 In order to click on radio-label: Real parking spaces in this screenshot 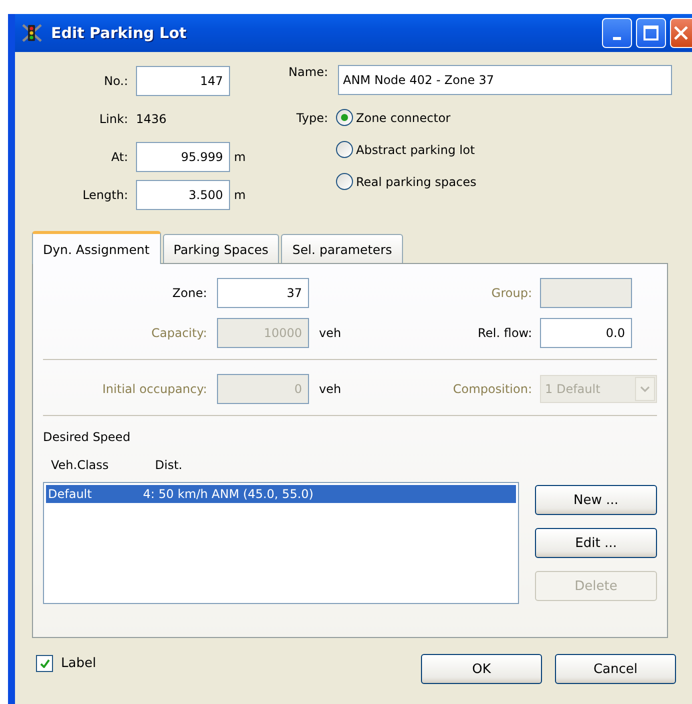, I will do `click(416, 181)`.